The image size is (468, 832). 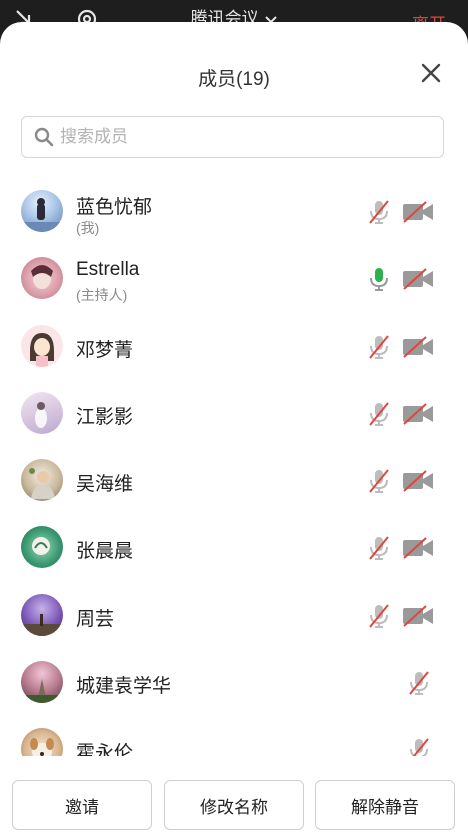 I want to click on member-row: 吴海维, so click(x=234, y=480).